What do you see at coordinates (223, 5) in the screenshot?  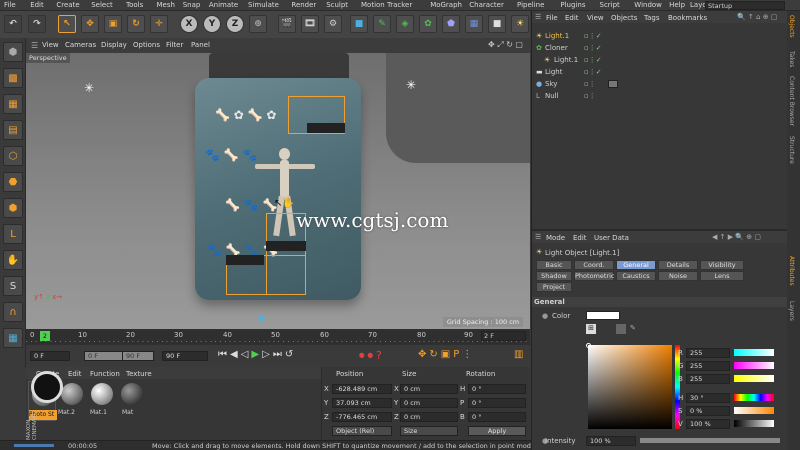 I see `menu-item-animate: Animate` at bounding box center [223, 5].